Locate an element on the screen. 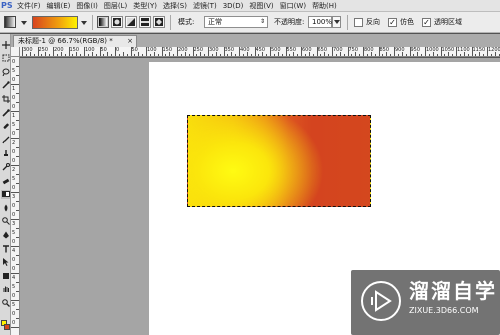 This screenshot has width=500, height=335. ruler-label: 1 is located at coordinates (14, 116).